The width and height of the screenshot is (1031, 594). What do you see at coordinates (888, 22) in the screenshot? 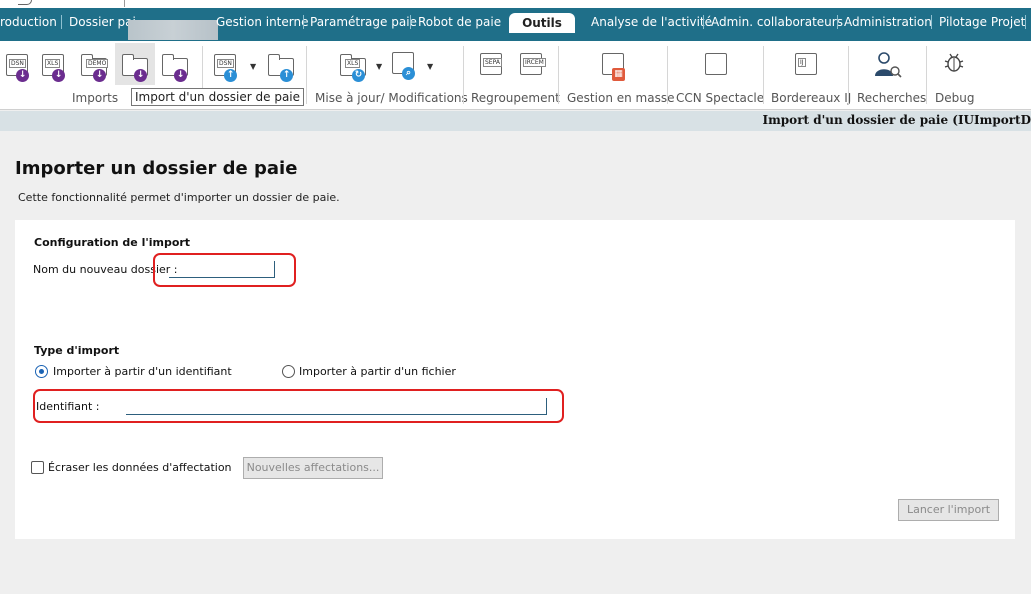
I see `tab-administration: Administration` at bounding box center [888, 22].